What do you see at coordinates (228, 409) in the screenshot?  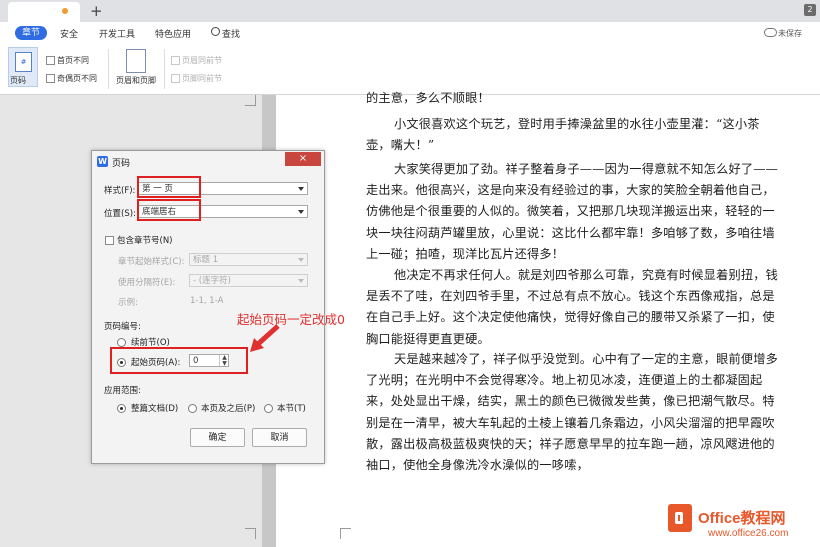 I see `this-page-after-label: 本页及之后(P)` at bounding box center [228, 409].